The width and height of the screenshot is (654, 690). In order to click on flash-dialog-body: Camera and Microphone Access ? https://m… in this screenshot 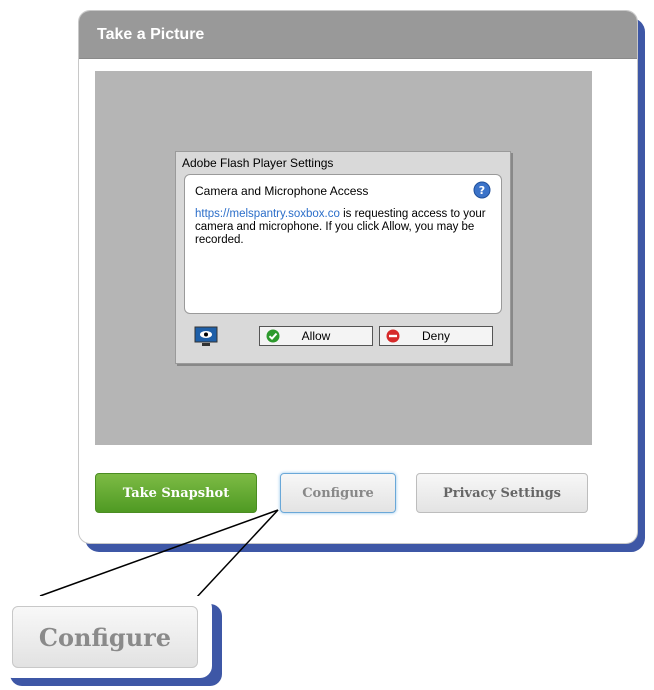, I will do `click(343, 244)`.